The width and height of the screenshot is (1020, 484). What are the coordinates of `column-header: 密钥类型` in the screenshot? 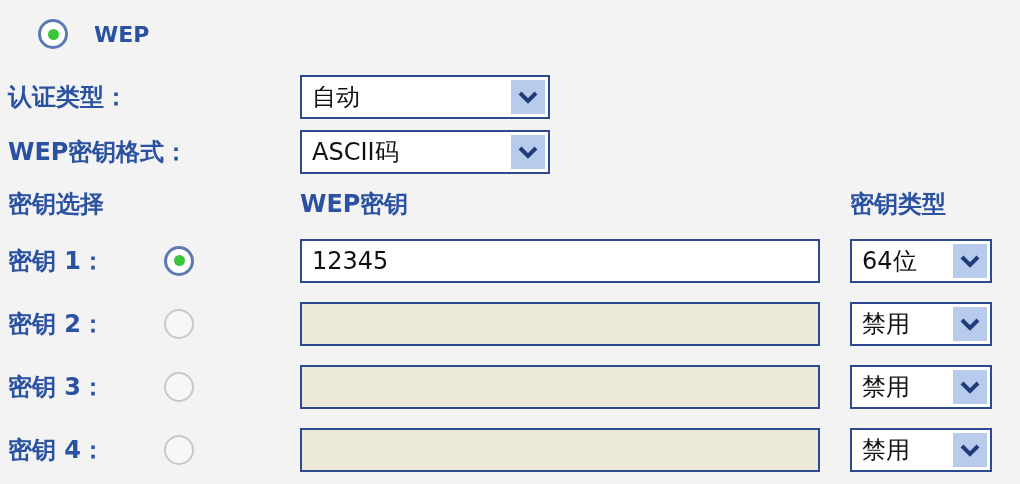 It's located at (898, 204).